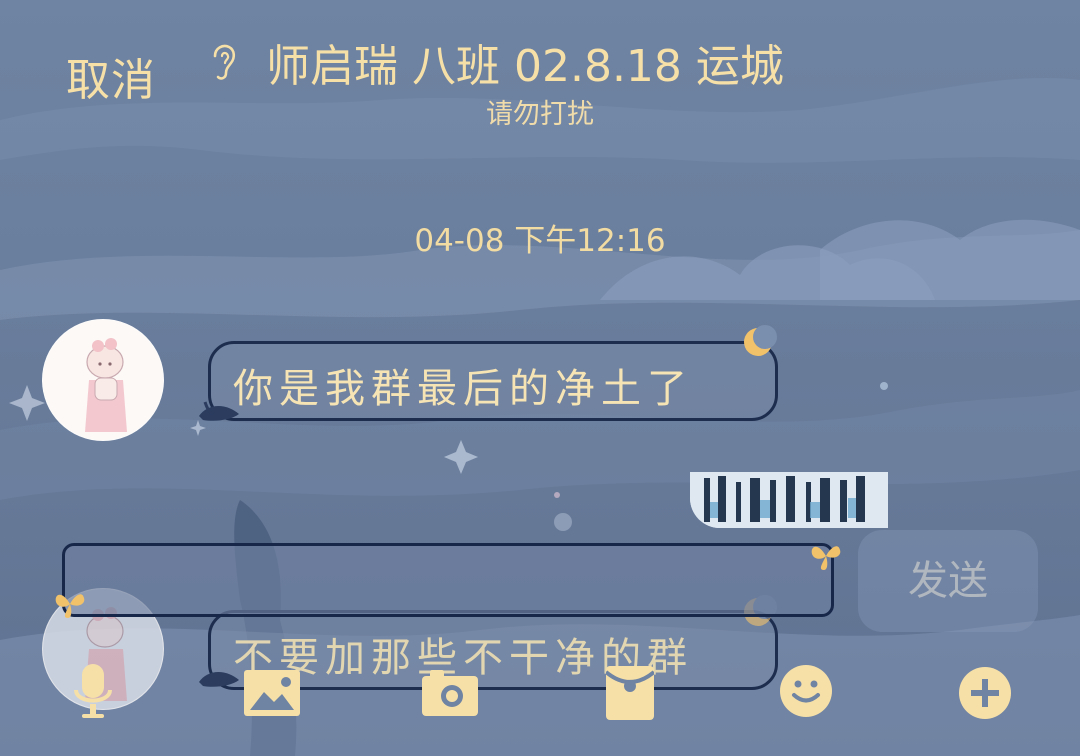 Image resolution: width=1080 pixels, height=756 pixels. I want to click on message-input, so click(448, 580).